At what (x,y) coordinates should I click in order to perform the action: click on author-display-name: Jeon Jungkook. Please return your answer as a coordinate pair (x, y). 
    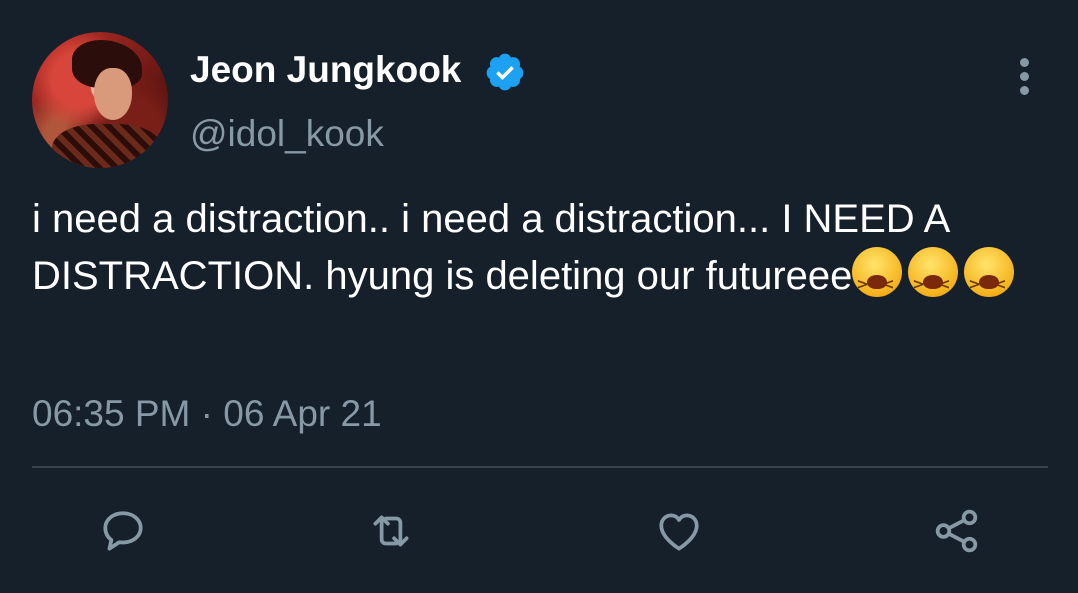
    Looking at the image, I should click on (325, 70).